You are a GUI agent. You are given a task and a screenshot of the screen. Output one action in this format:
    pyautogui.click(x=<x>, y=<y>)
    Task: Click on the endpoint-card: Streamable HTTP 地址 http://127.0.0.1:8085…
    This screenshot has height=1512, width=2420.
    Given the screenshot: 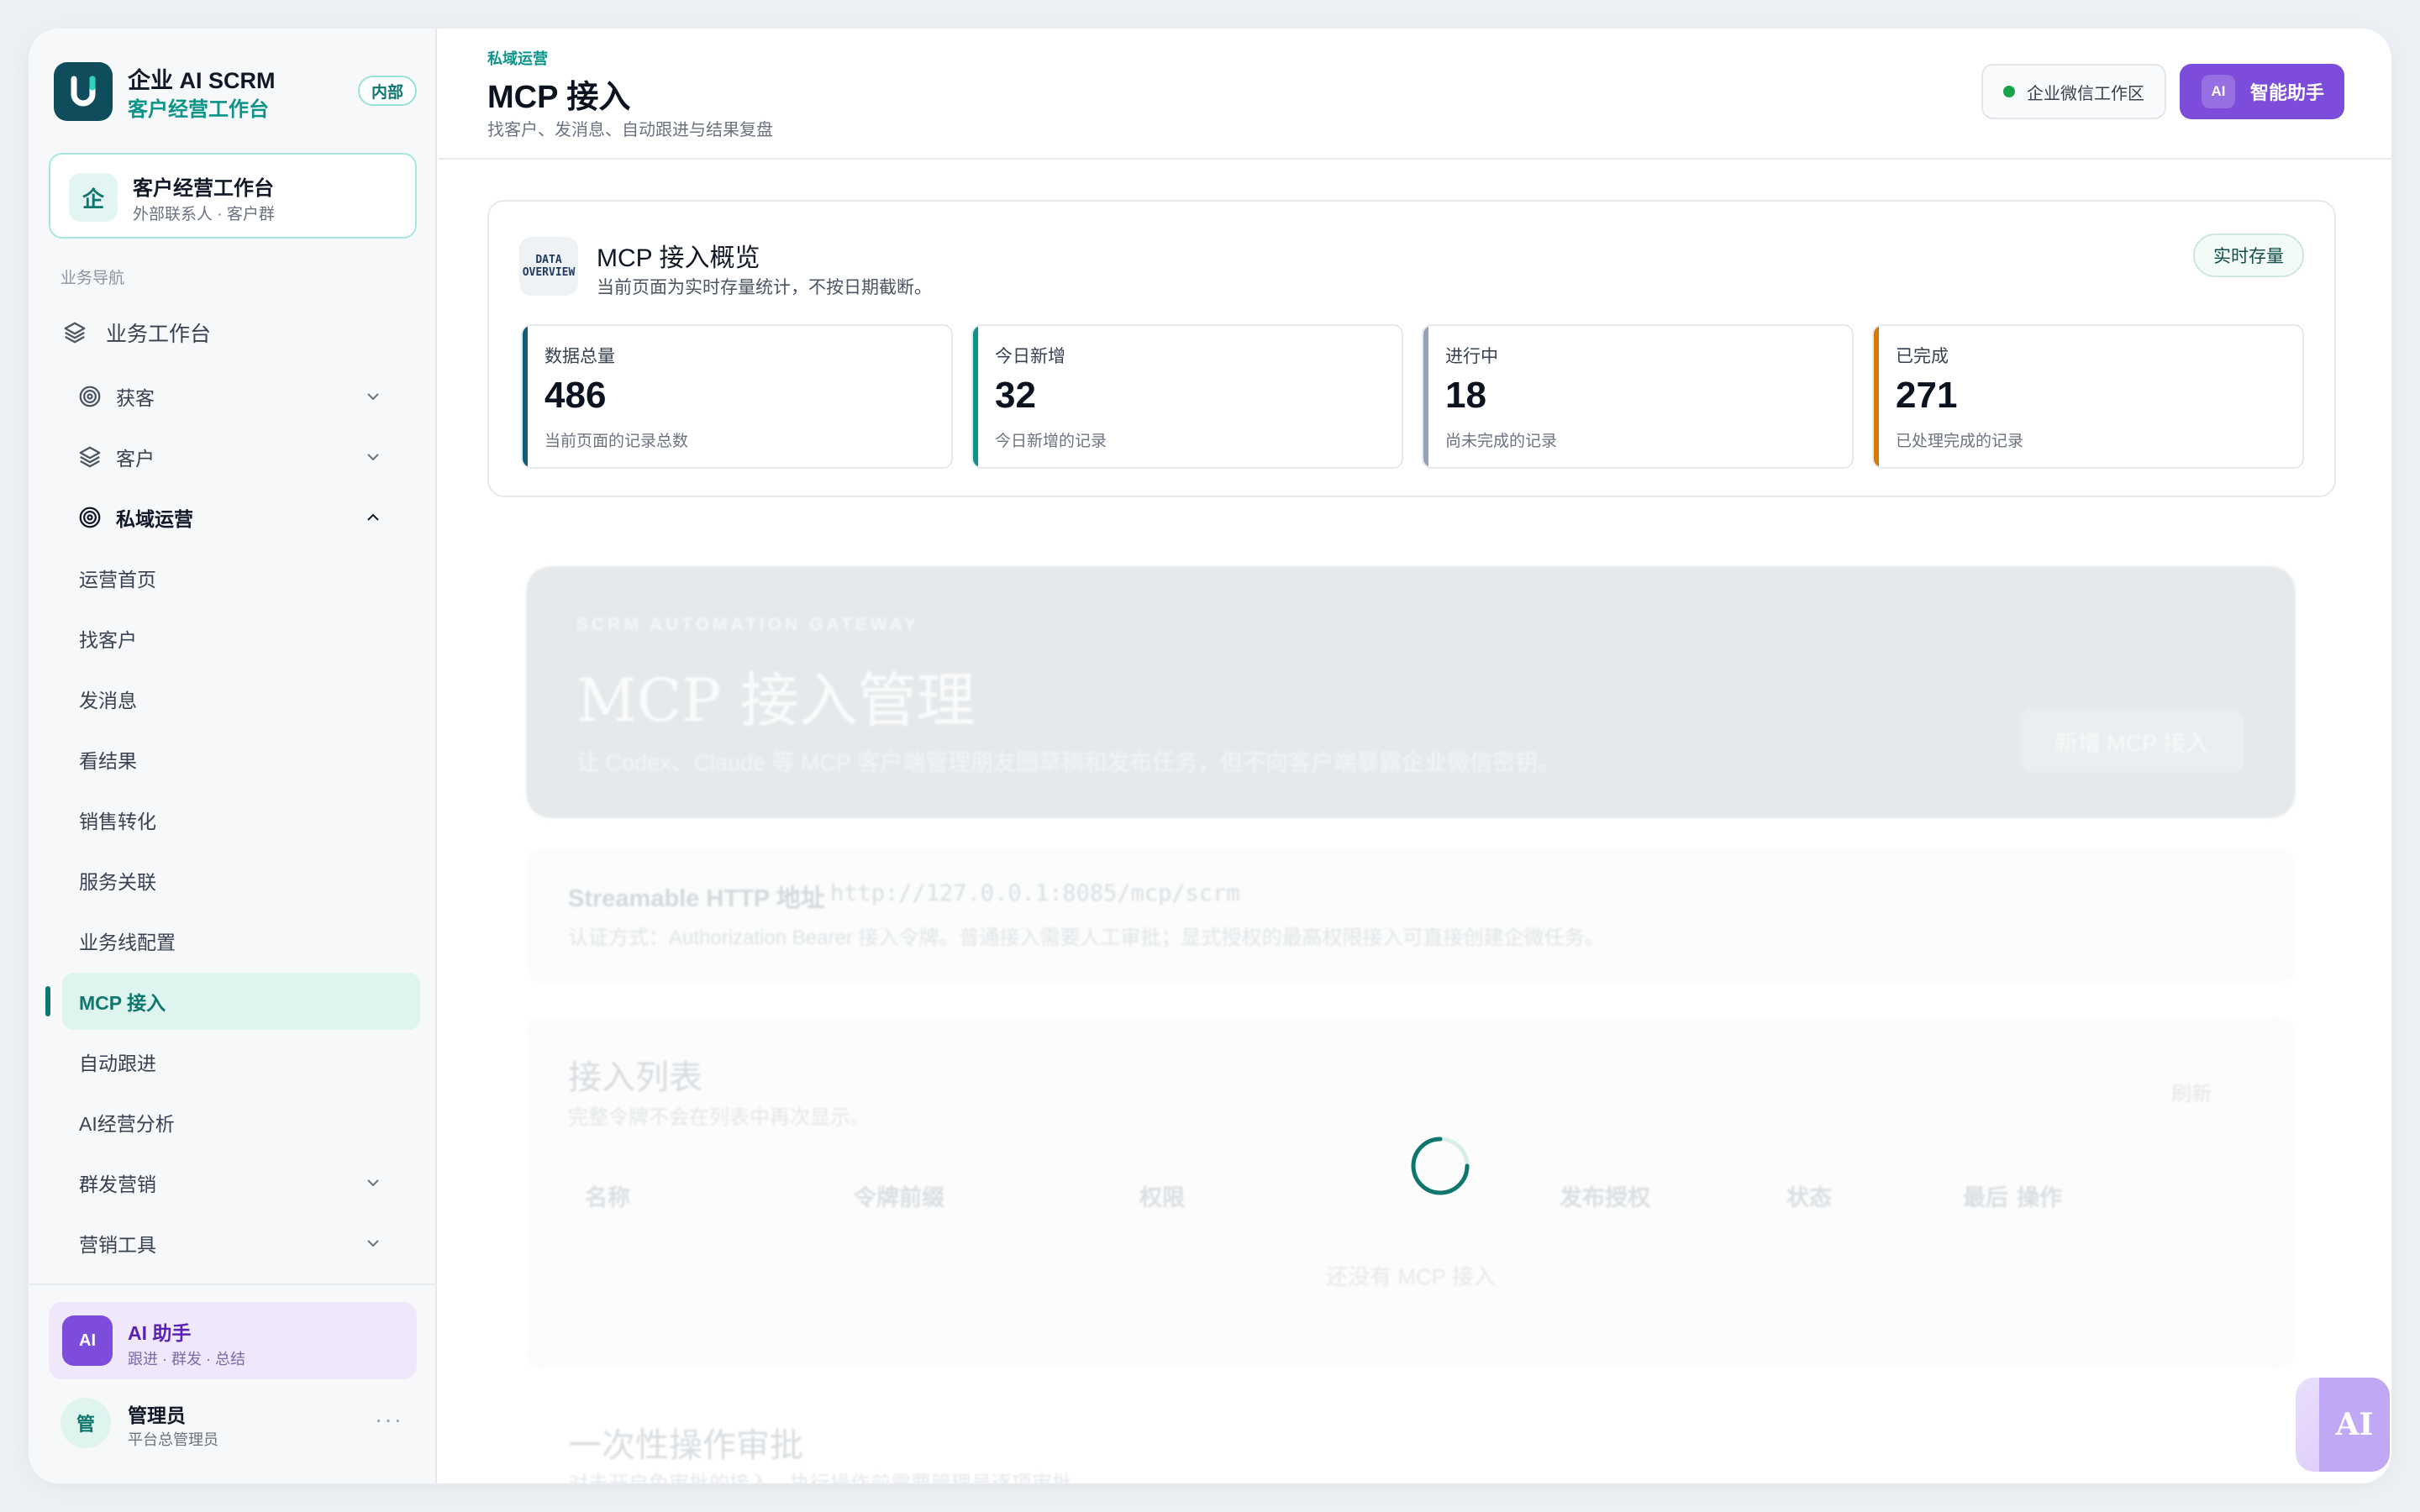 What is the action you would take?
    pyautogui.click(x=1411, y=915)
    